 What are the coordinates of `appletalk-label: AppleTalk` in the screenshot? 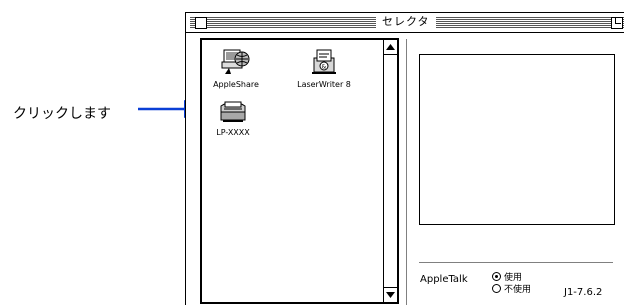 It's located at (444, 279).